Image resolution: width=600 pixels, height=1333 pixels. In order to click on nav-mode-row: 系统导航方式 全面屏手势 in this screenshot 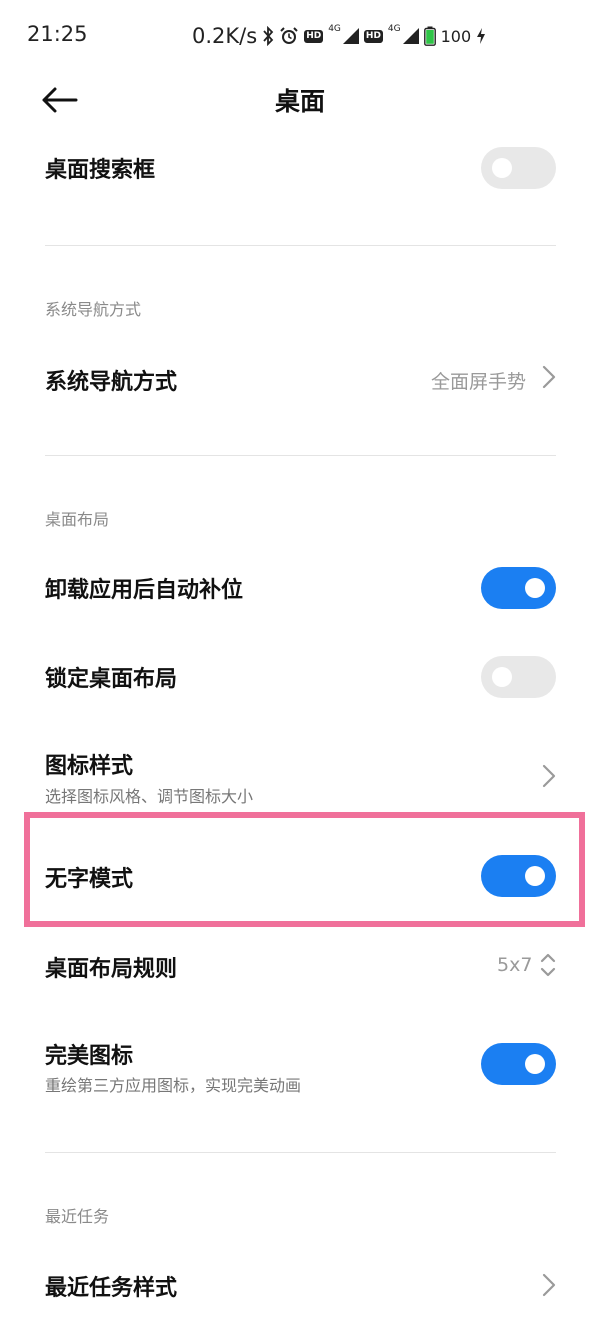, I will do `click(300, 378)`.